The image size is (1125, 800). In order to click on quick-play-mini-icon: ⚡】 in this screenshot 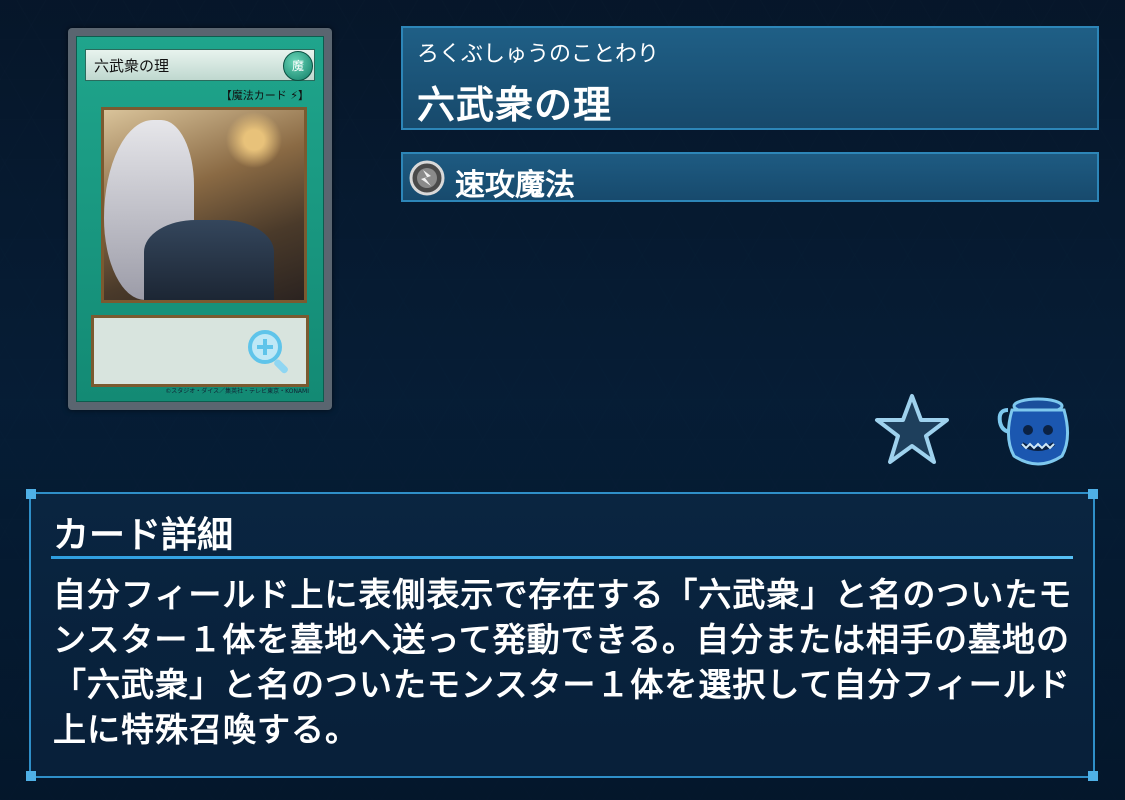, I will do `click(297, 95)`.